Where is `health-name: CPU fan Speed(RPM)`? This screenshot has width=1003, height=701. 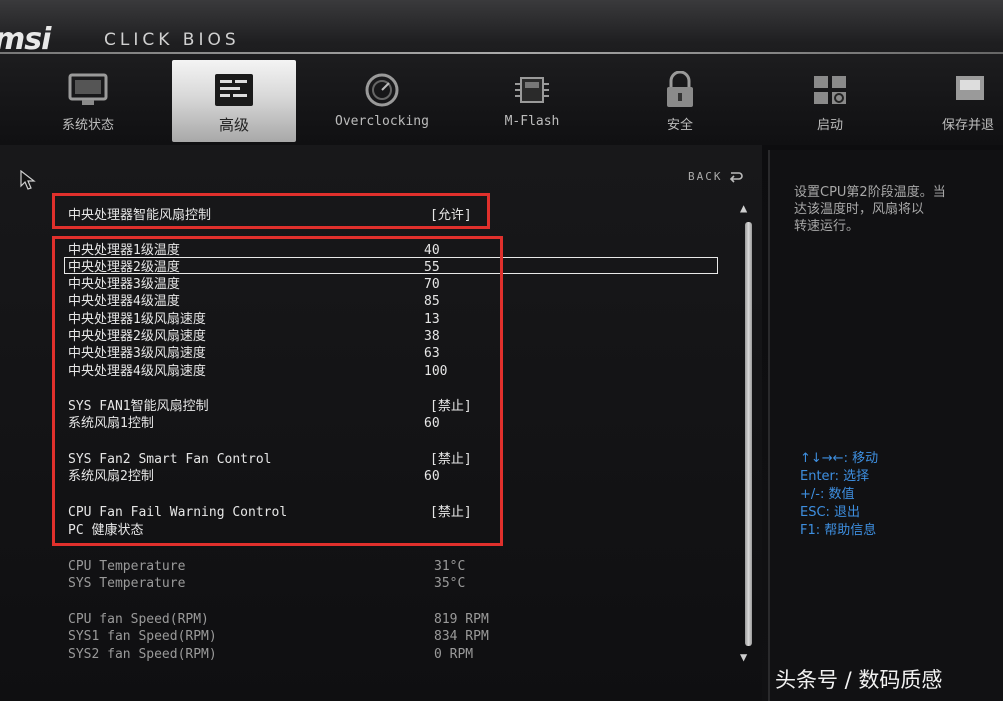 health-name: CPU fan Speed(RPM) is located at coordinates (138, 619).